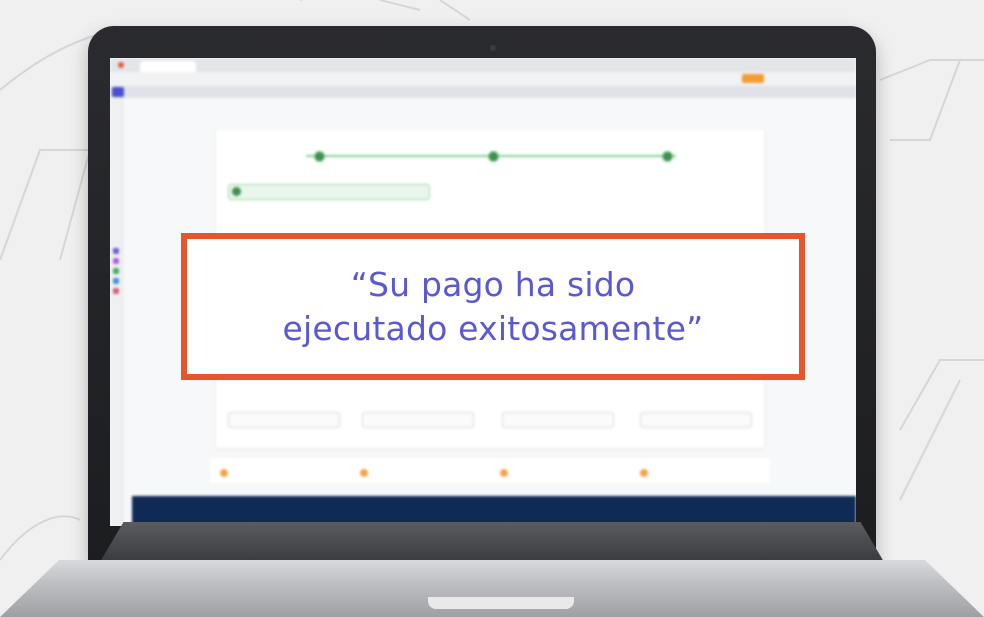 Image resolution: width=984 pixels, height=617 pixels. Describe the element at coordinates (168, 66) in the screenshot. I see `browser-tab` at that location.